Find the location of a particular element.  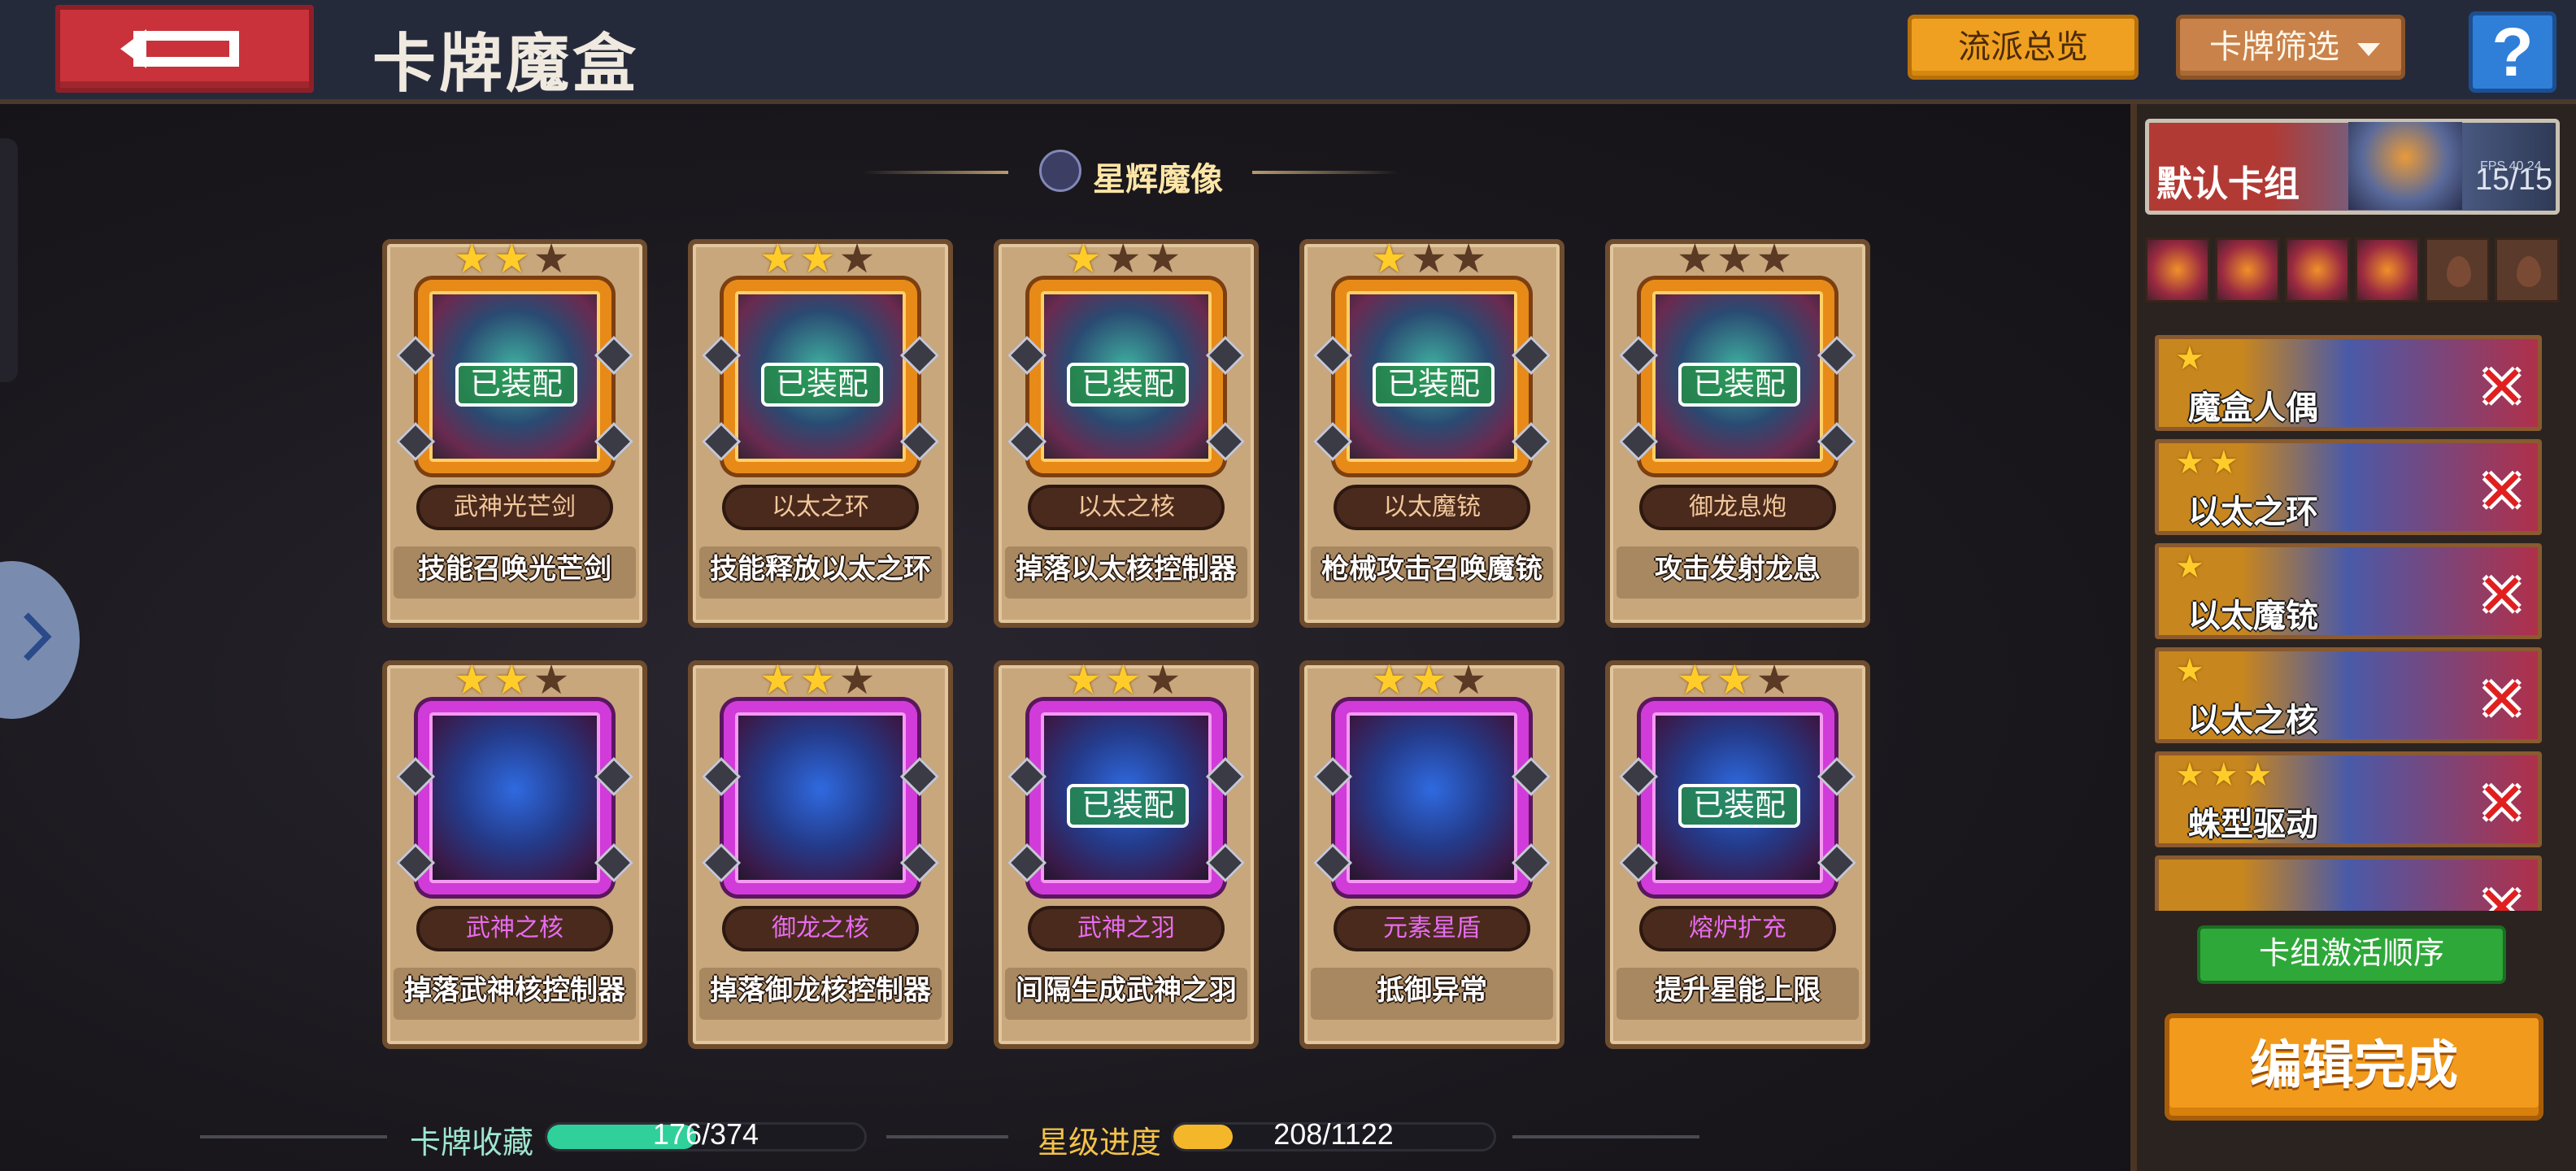

deck-slot-row is located at coordinates (2353, 270).